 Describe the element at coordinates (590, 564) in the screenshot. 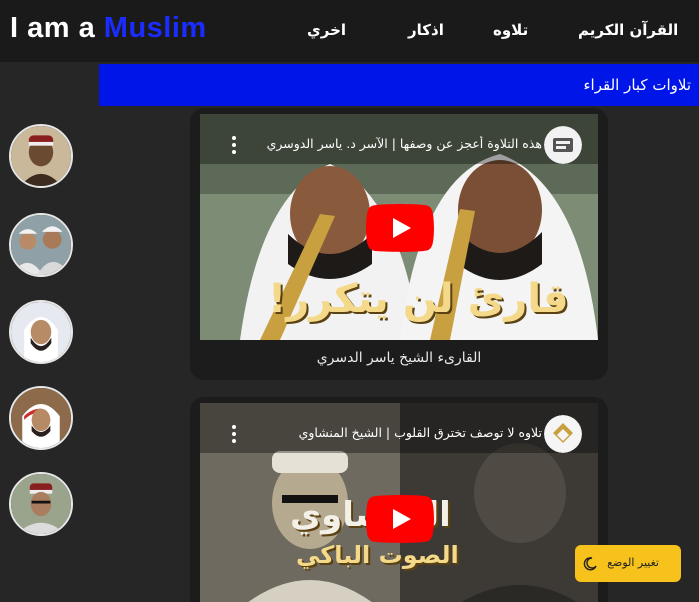

I see `moon-icon` at that location.